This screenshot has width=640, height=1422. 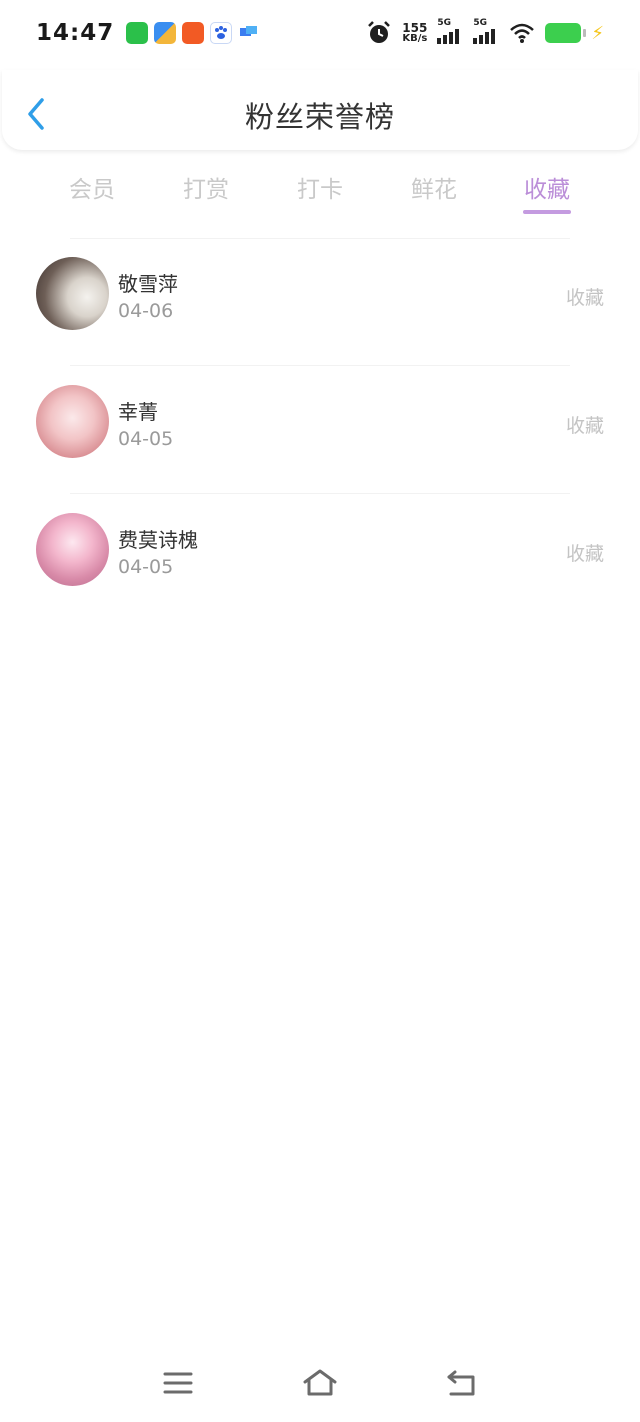 What do you see at coordinates (320, 302) in the screenshot?
I see `list-item: 敬雪萍 04-06 收藏` at bounding box center [320, 302].